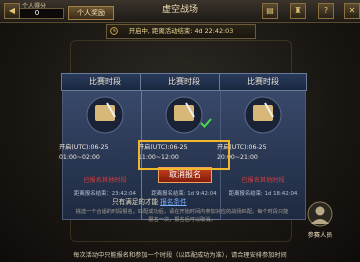 This screenshot has height=262, width=360. Describe the element at coordinates (320, 215) in the screenshot. I see `participants-icon` at that location.